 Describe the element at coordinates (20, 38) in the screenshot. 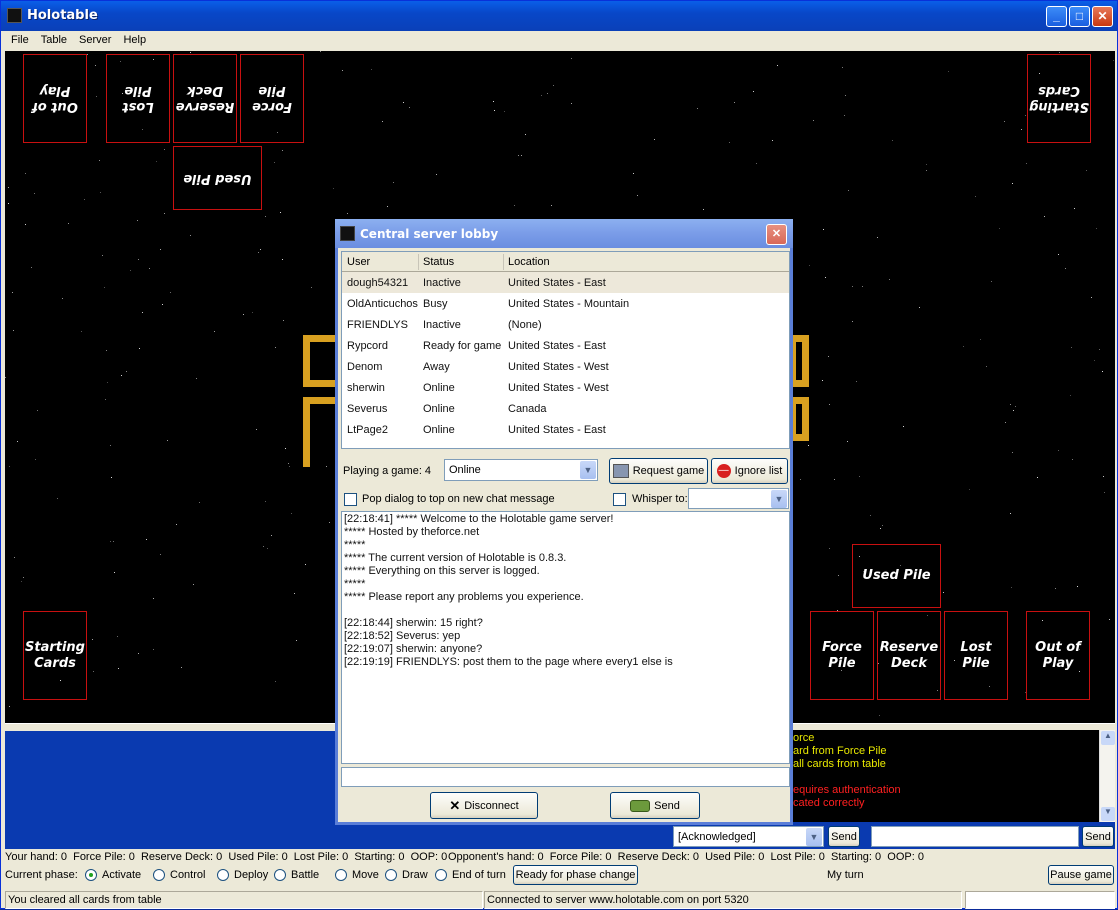

I see `menu-file: File` at that location.